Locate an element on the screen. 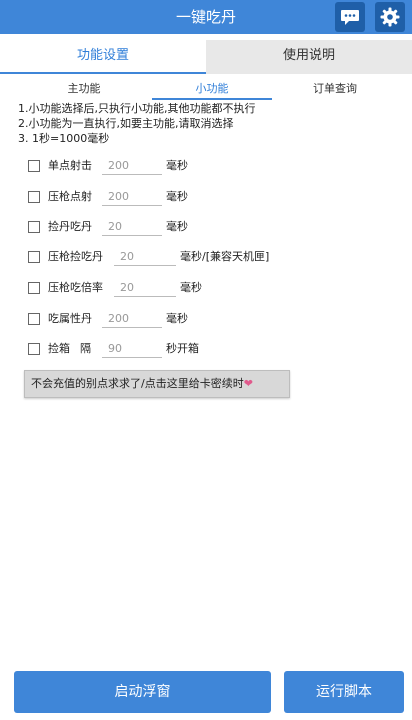  pickup-pill-checkbox is located at coordinates (34, 227).